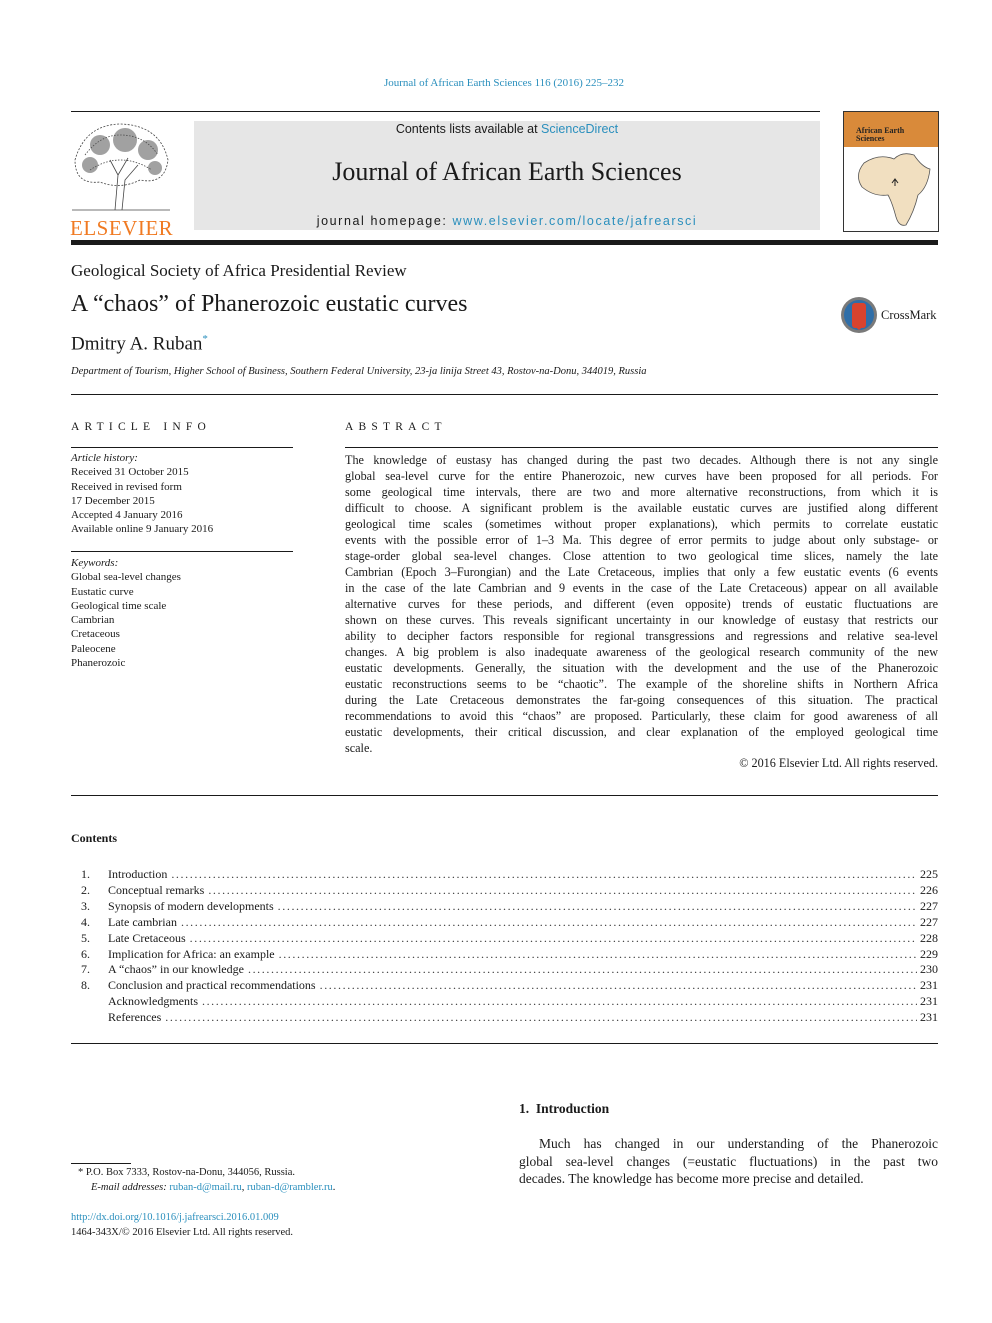 This screenshot has width=992, height=1323. Describe the element at coordinates (859, 315) in the screenshot. I see `crossmark-icon` at that location.